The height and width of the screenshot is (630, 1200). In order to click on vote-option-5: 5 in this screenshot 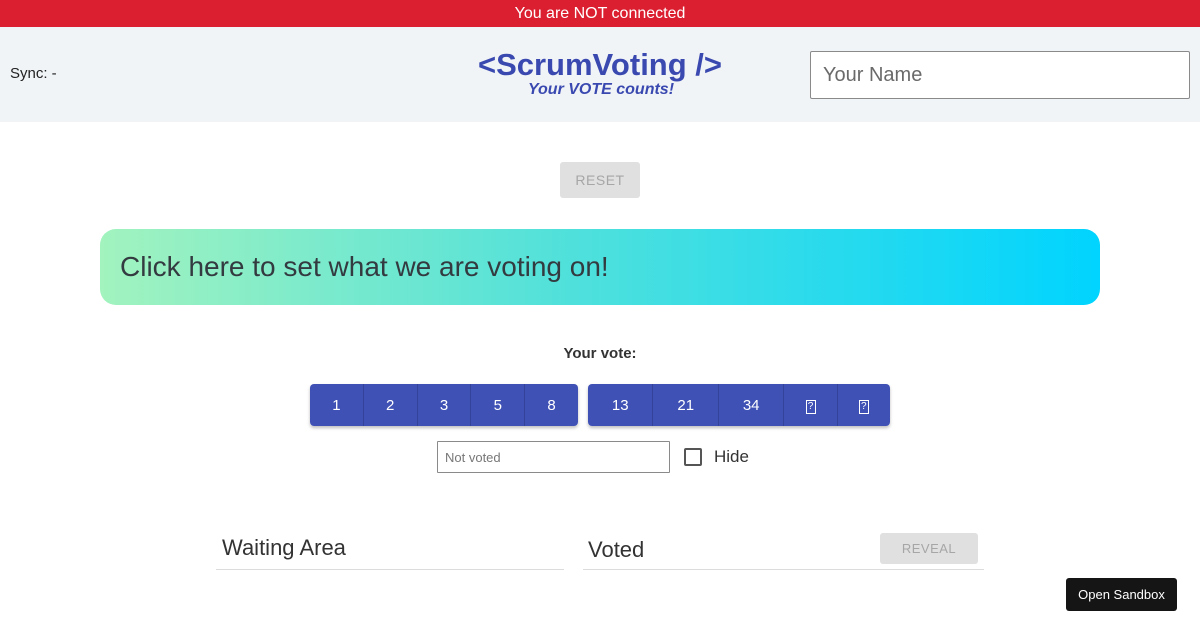, I will do `click(498, 405)`.